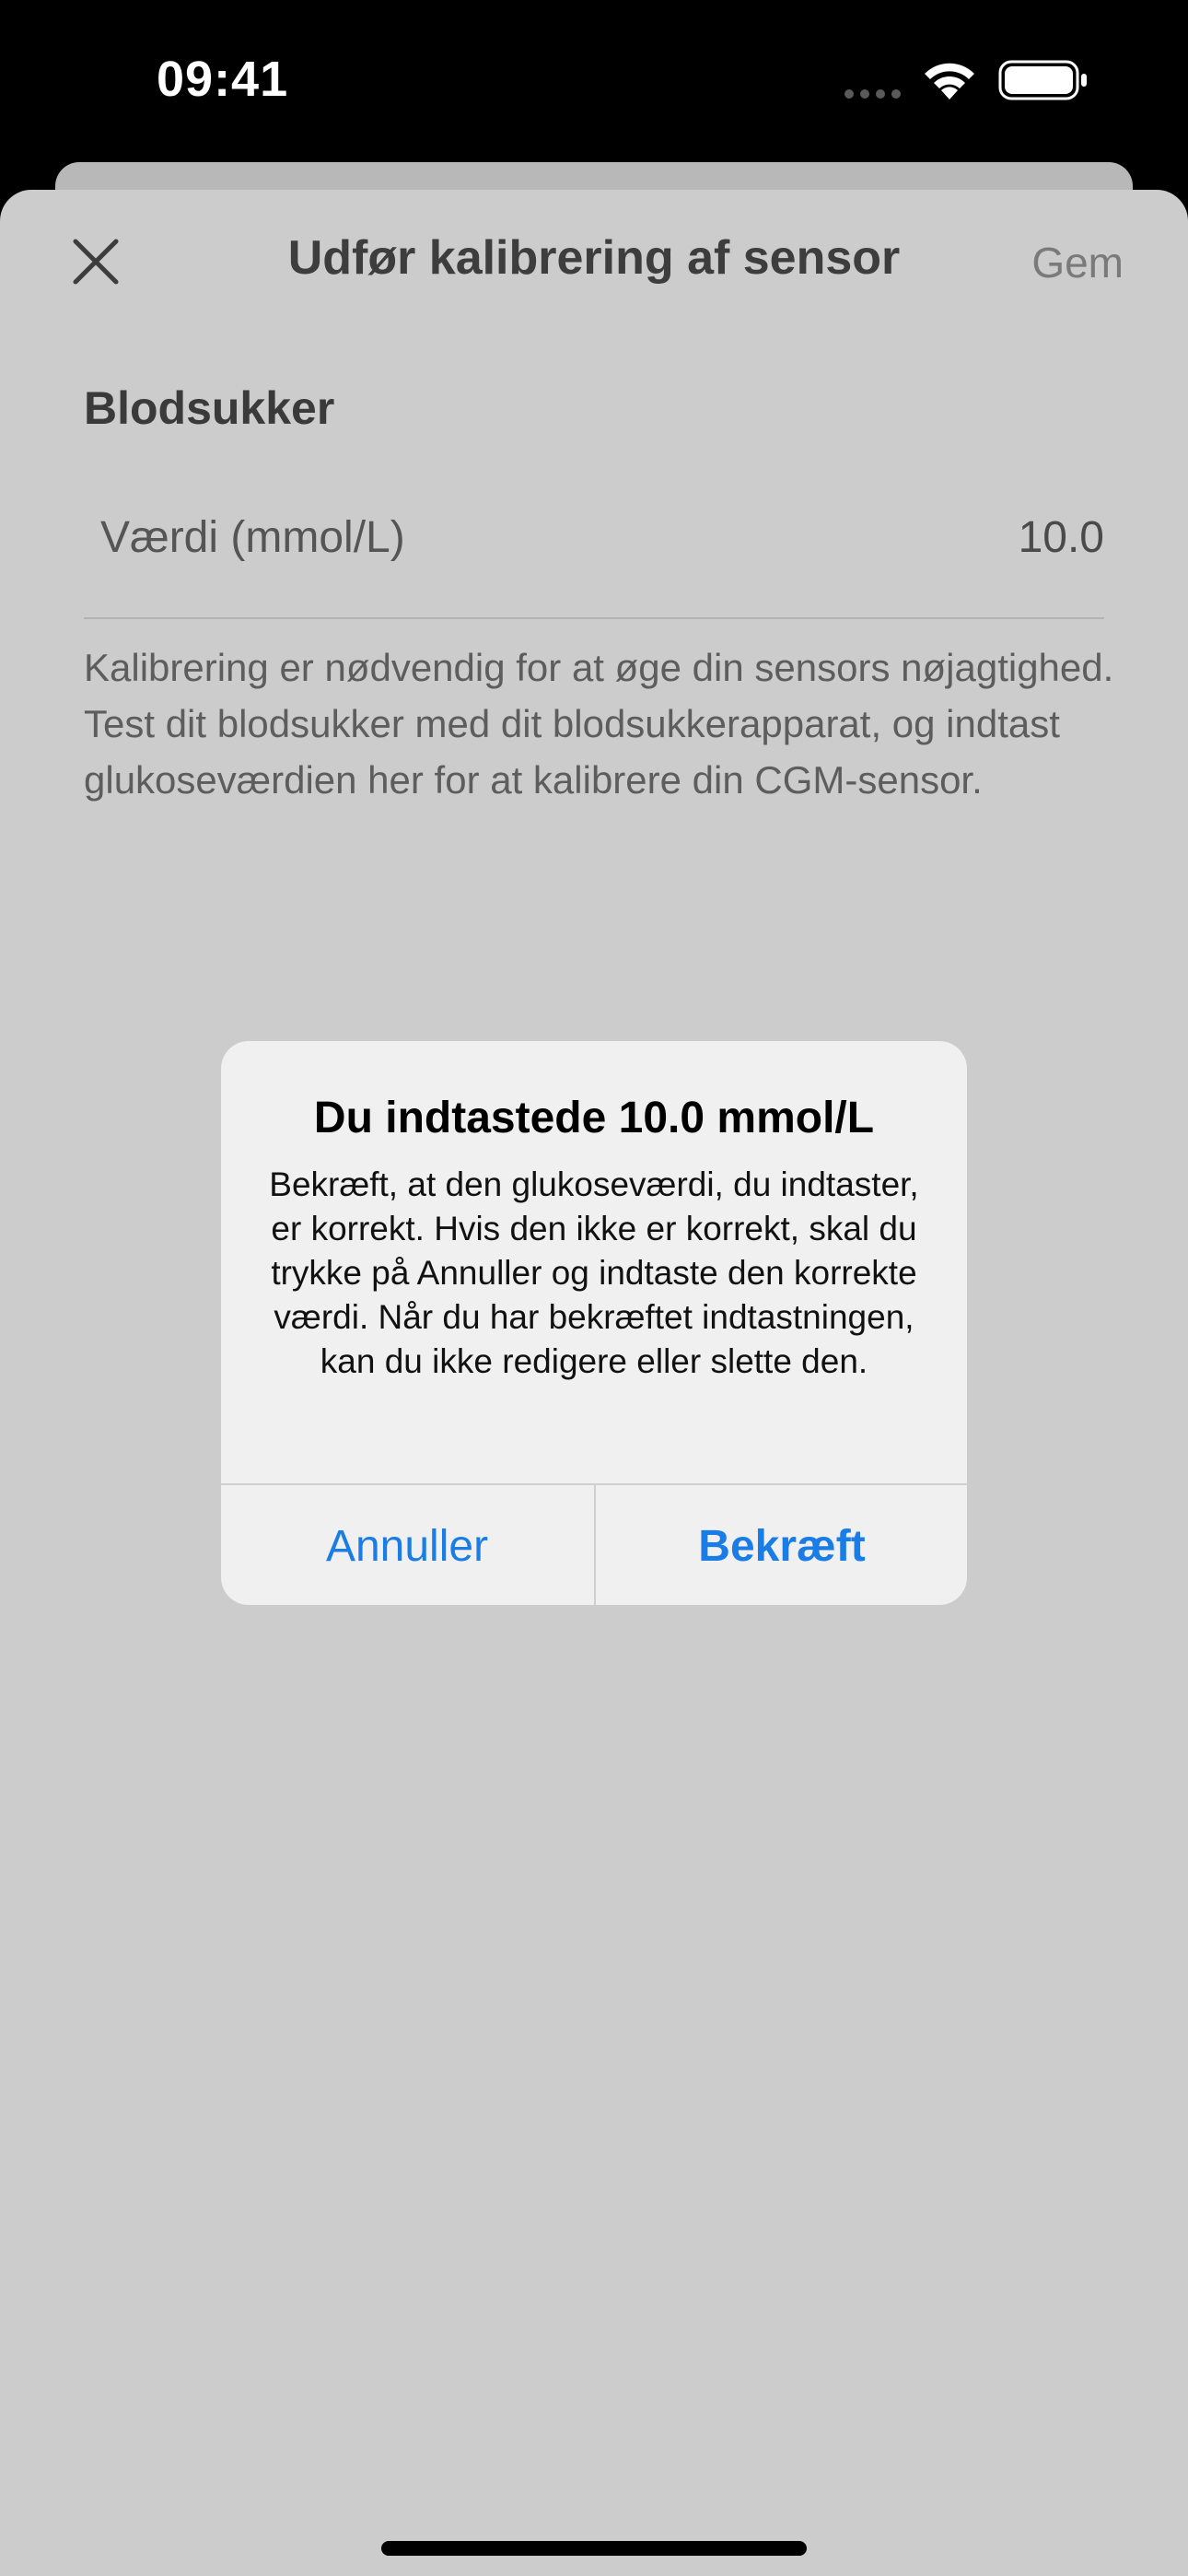 Image resolution: width=1188 pixels, height=2576 pixels. I want to click on value-row: Værdi (mmol/L) 10.0, so click(594, 558).